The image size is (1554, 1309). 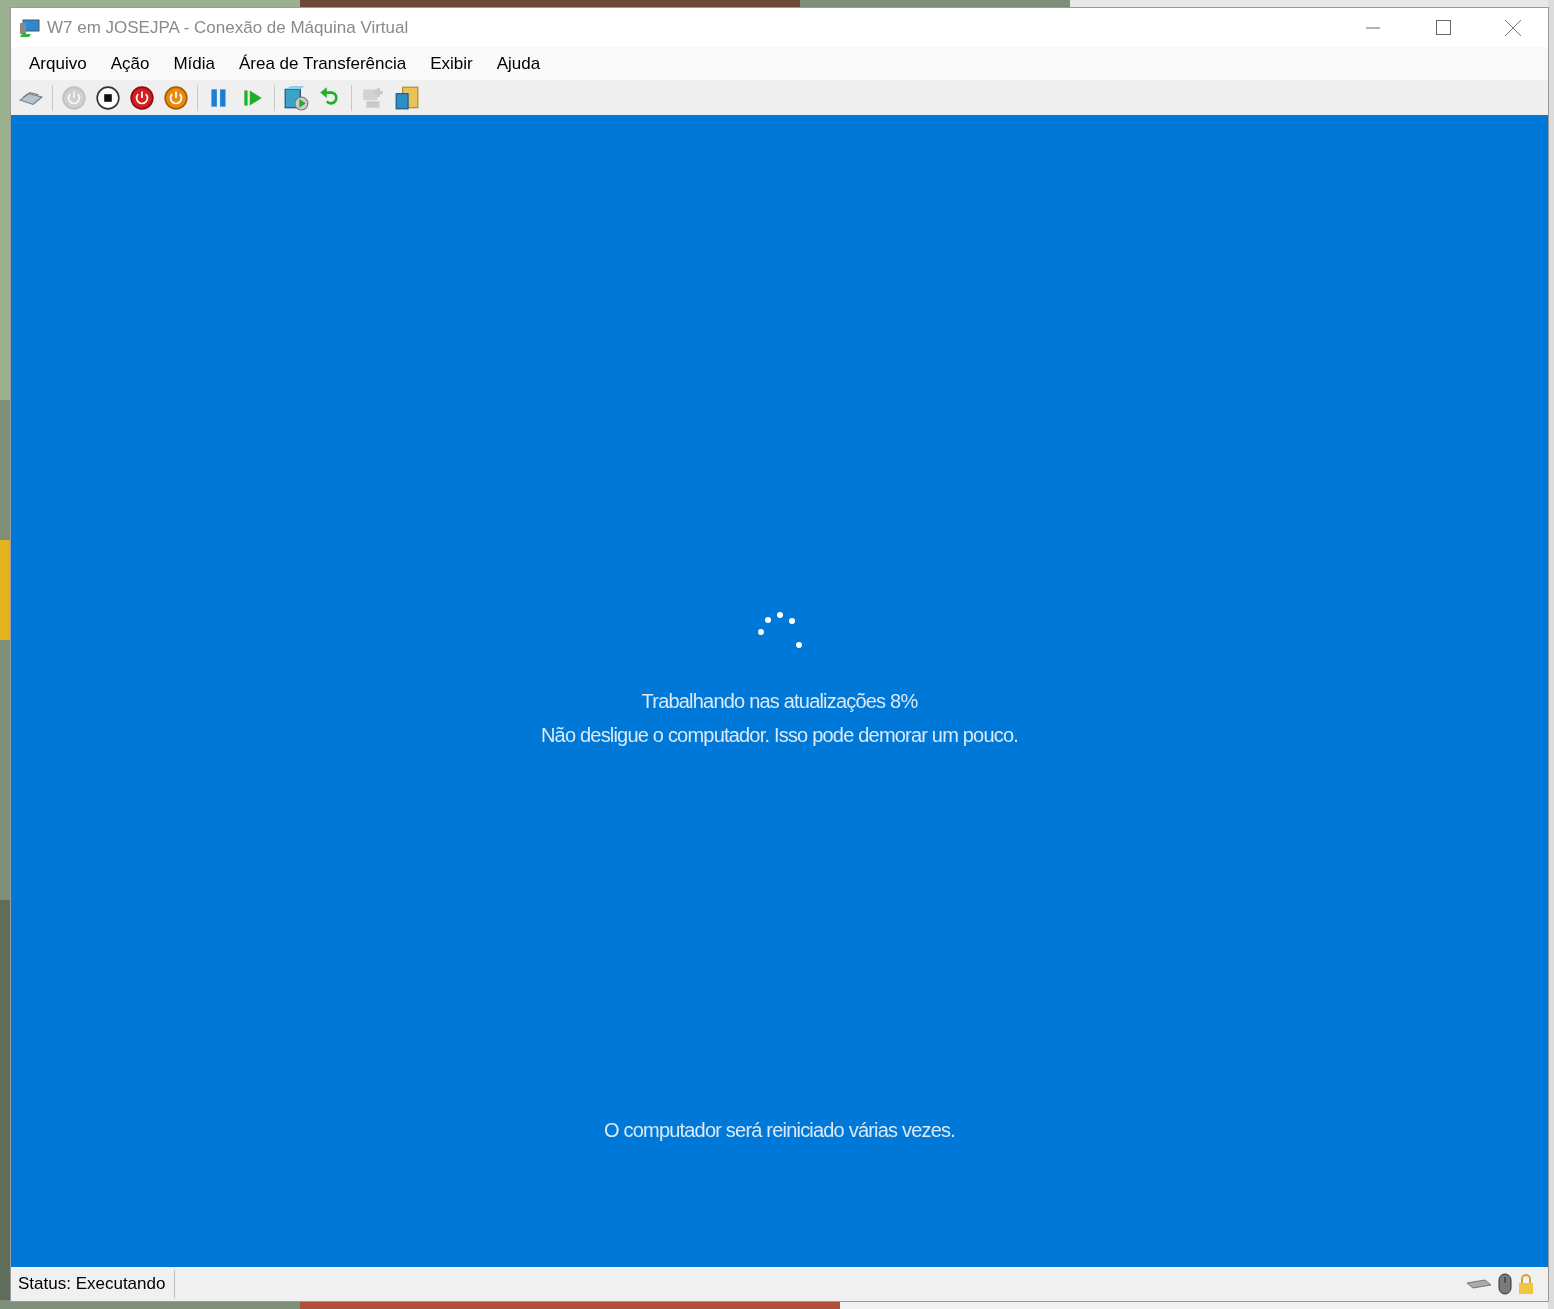 What do you see at coordinates (296, 97) in the screenshot?
I see `server-icon` at bounding box center [296, 97].